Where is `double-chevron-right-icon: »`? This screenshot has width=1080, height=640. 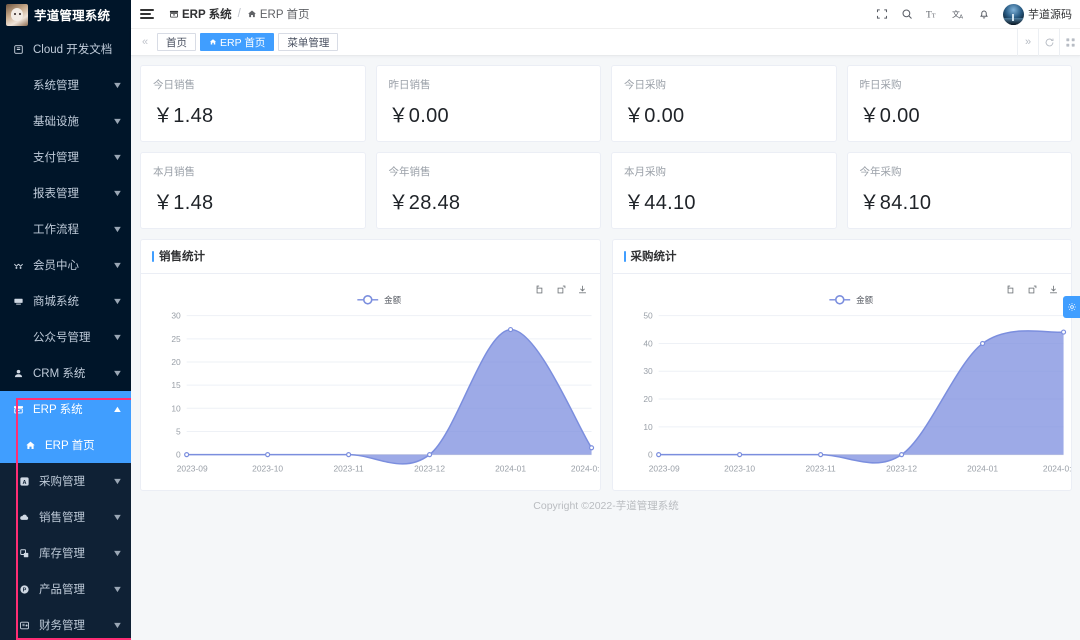 double-chevron-right-icon: » is located at coordinates (1027, 42).